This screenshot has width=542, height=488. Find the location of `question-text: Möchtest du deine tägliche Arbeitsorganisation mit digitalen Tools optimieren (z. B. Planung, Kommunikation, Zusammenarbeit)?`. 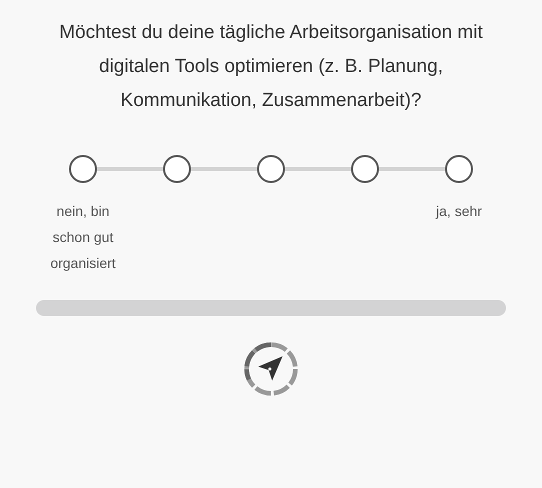

question-text: Möchtest du deine tägliche Arbeitsorganisation mit digitalen Tools optimieren (z. B. Planung, Kommunikation, Zusammenarbeit)? is located at coordinates (271, 67).